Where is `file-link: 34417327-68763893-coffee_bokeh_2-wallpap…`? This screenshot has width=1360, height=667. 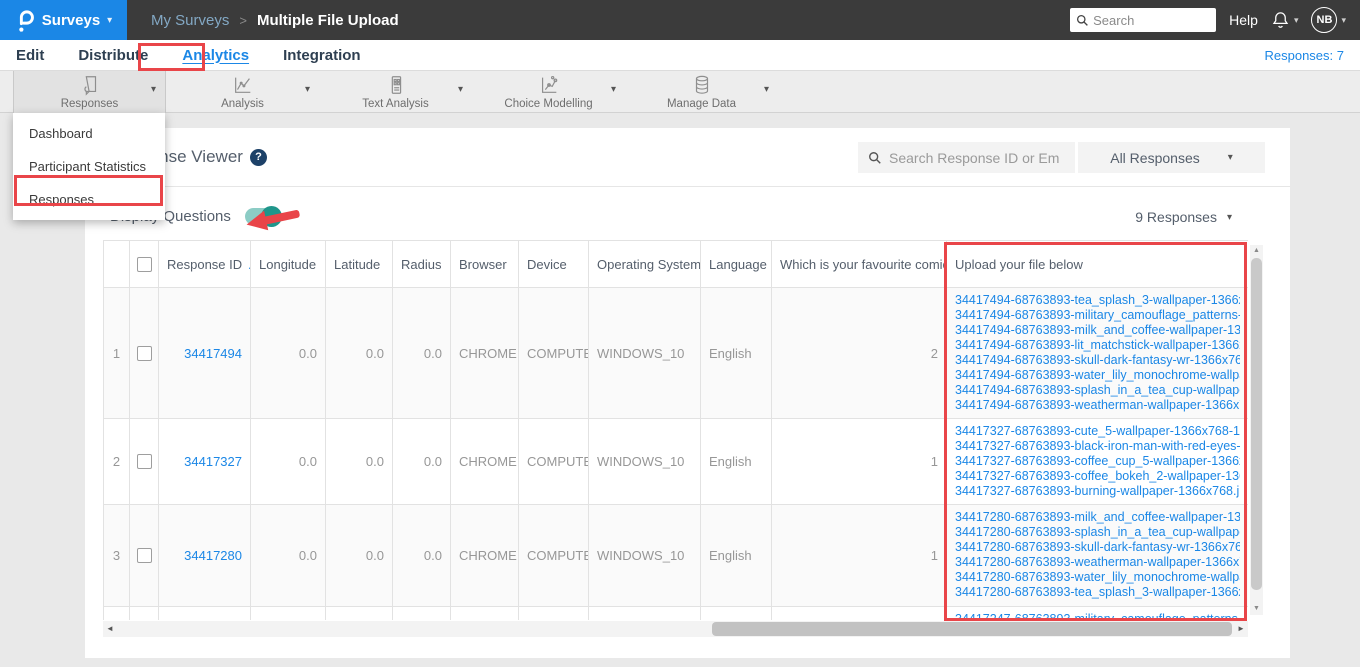 file-link: 34417327-68763893-coffee_bokeh_2-wallpap… is located at coordinates (1097, 476).